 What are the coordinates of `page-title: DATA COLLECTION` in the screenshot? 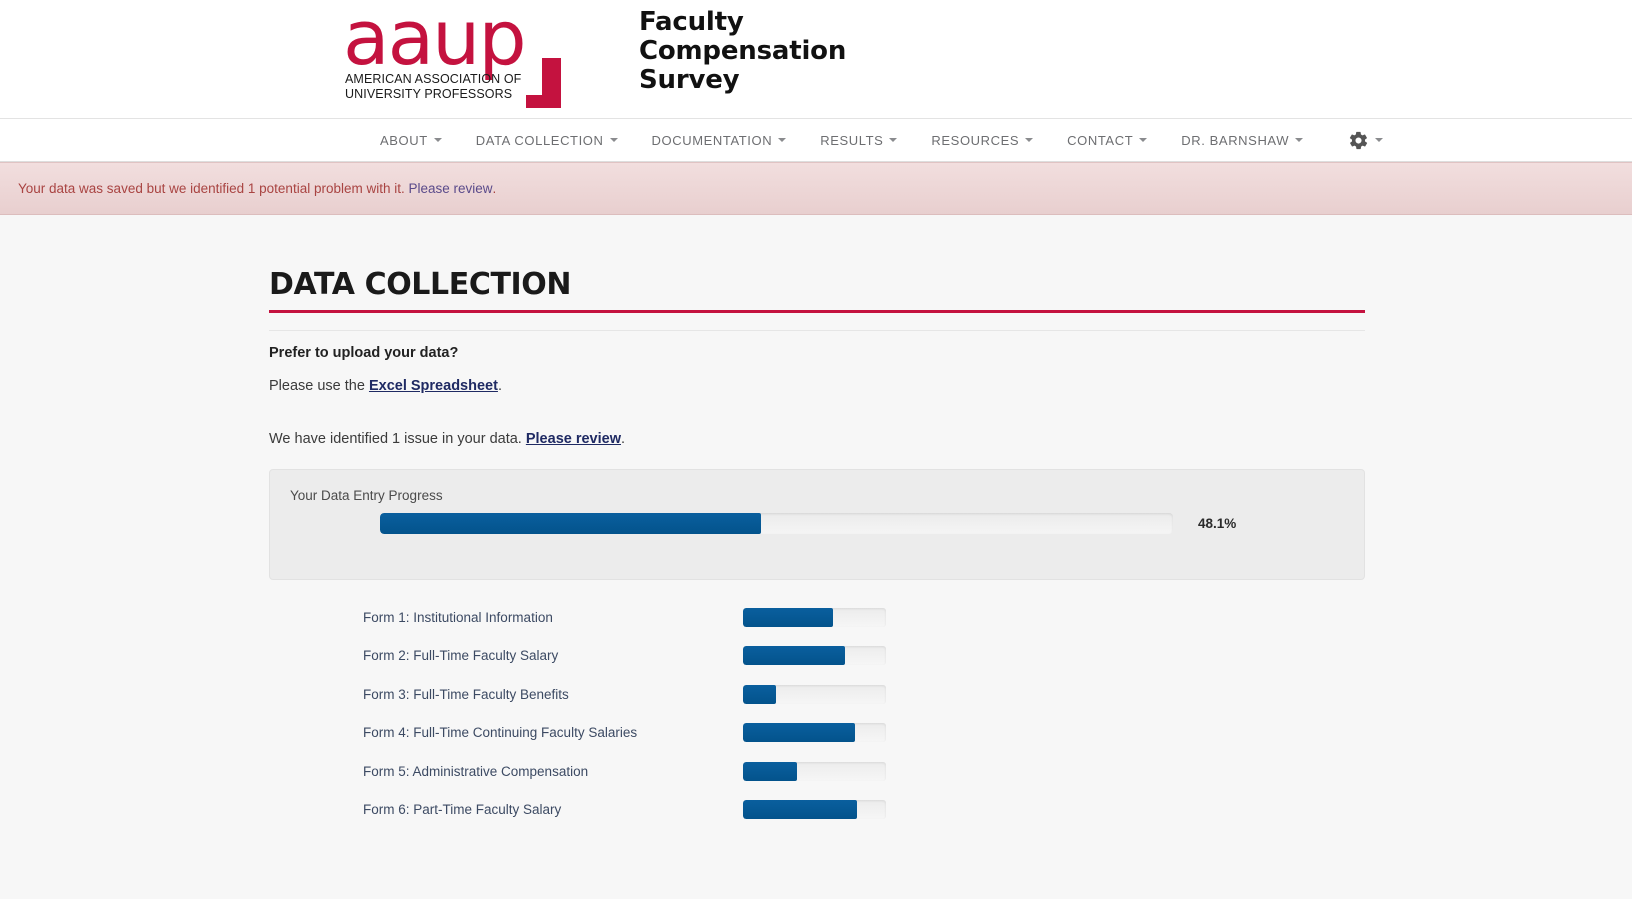 It's located at (420, 284).